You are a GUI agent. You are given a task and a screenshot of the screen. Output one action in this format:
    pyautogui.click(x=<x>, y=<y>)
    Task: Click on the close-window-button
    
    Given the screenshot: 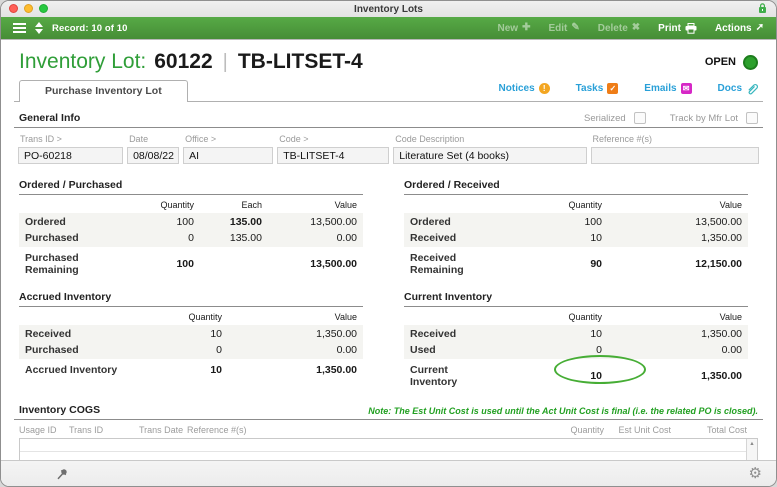 What is the action you would take?
    pyautogui.click(x=13, y=8)
    